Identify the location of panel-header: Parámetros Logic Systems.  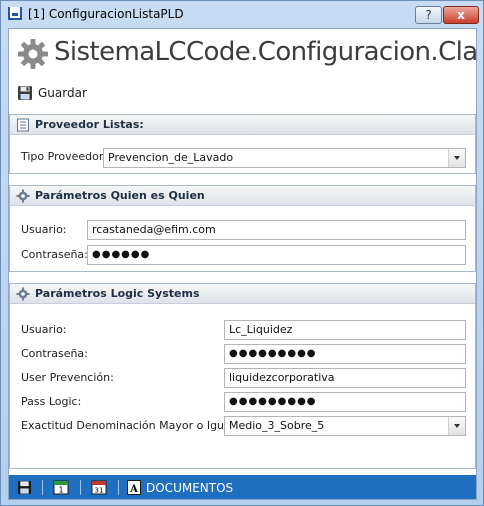
(242, 294).